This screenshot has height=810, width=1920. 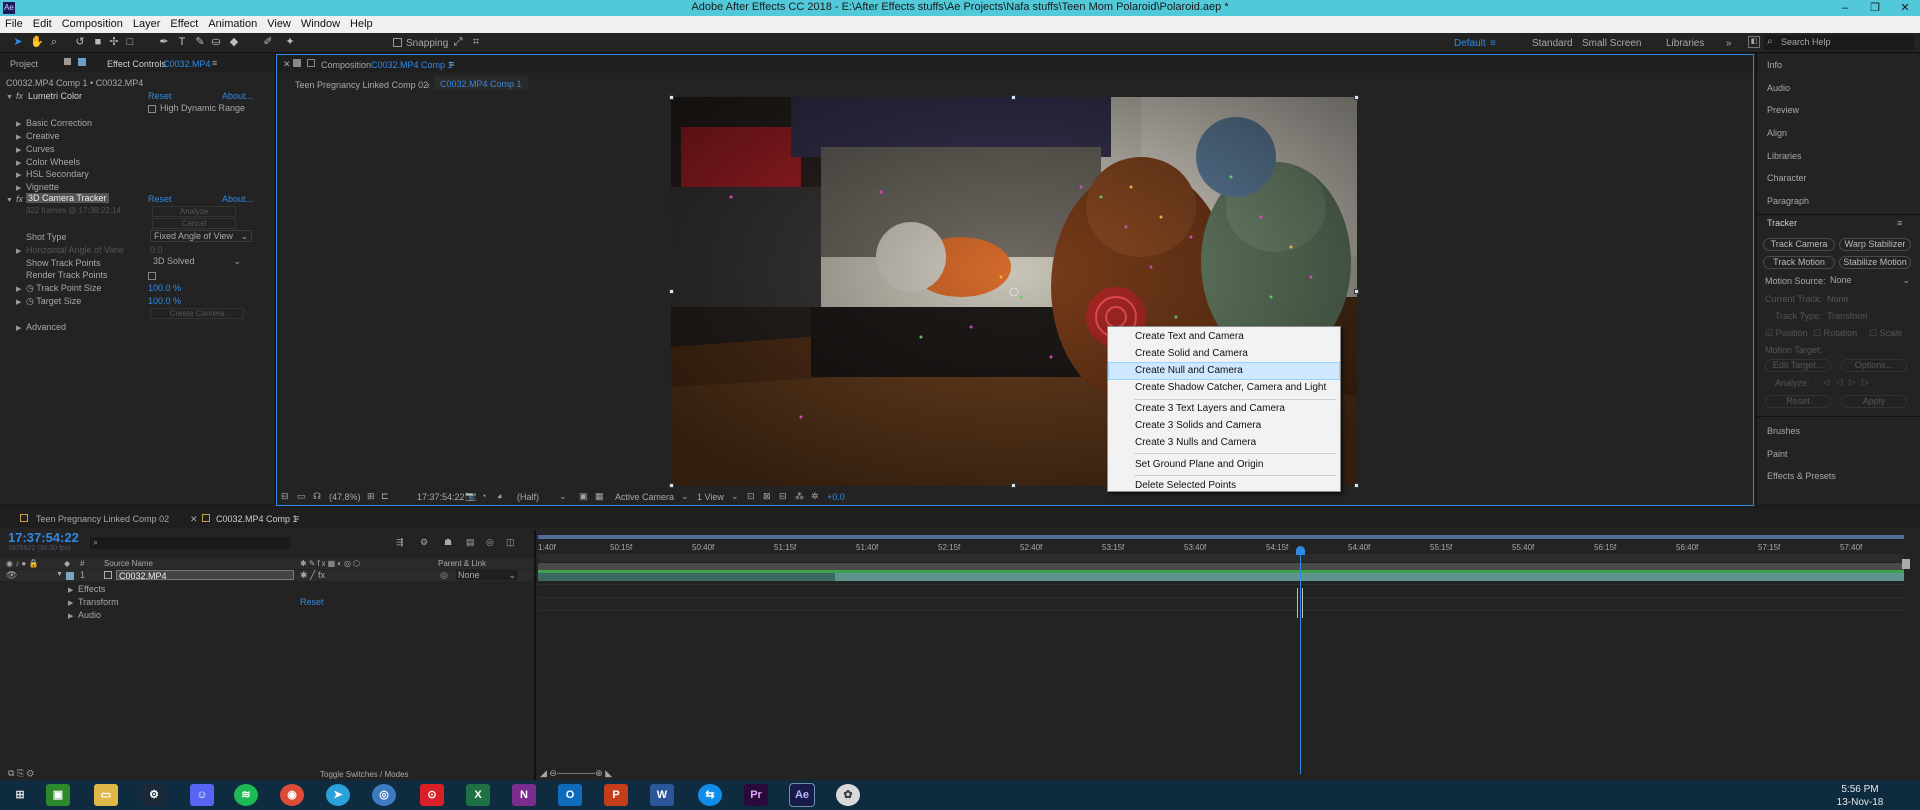 What do you see at coordinates (152, 276) in the screenshot?
I see `render-points-checkbox` at bounding box center [152, 276].